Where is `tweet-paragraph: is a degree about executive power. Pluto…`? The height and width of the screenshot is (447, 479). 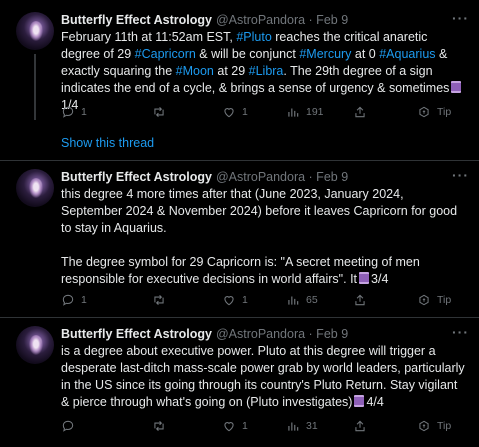
tweet-paragraph: is a degree about executive power. Pluto… is located at coordinates (263, 376).